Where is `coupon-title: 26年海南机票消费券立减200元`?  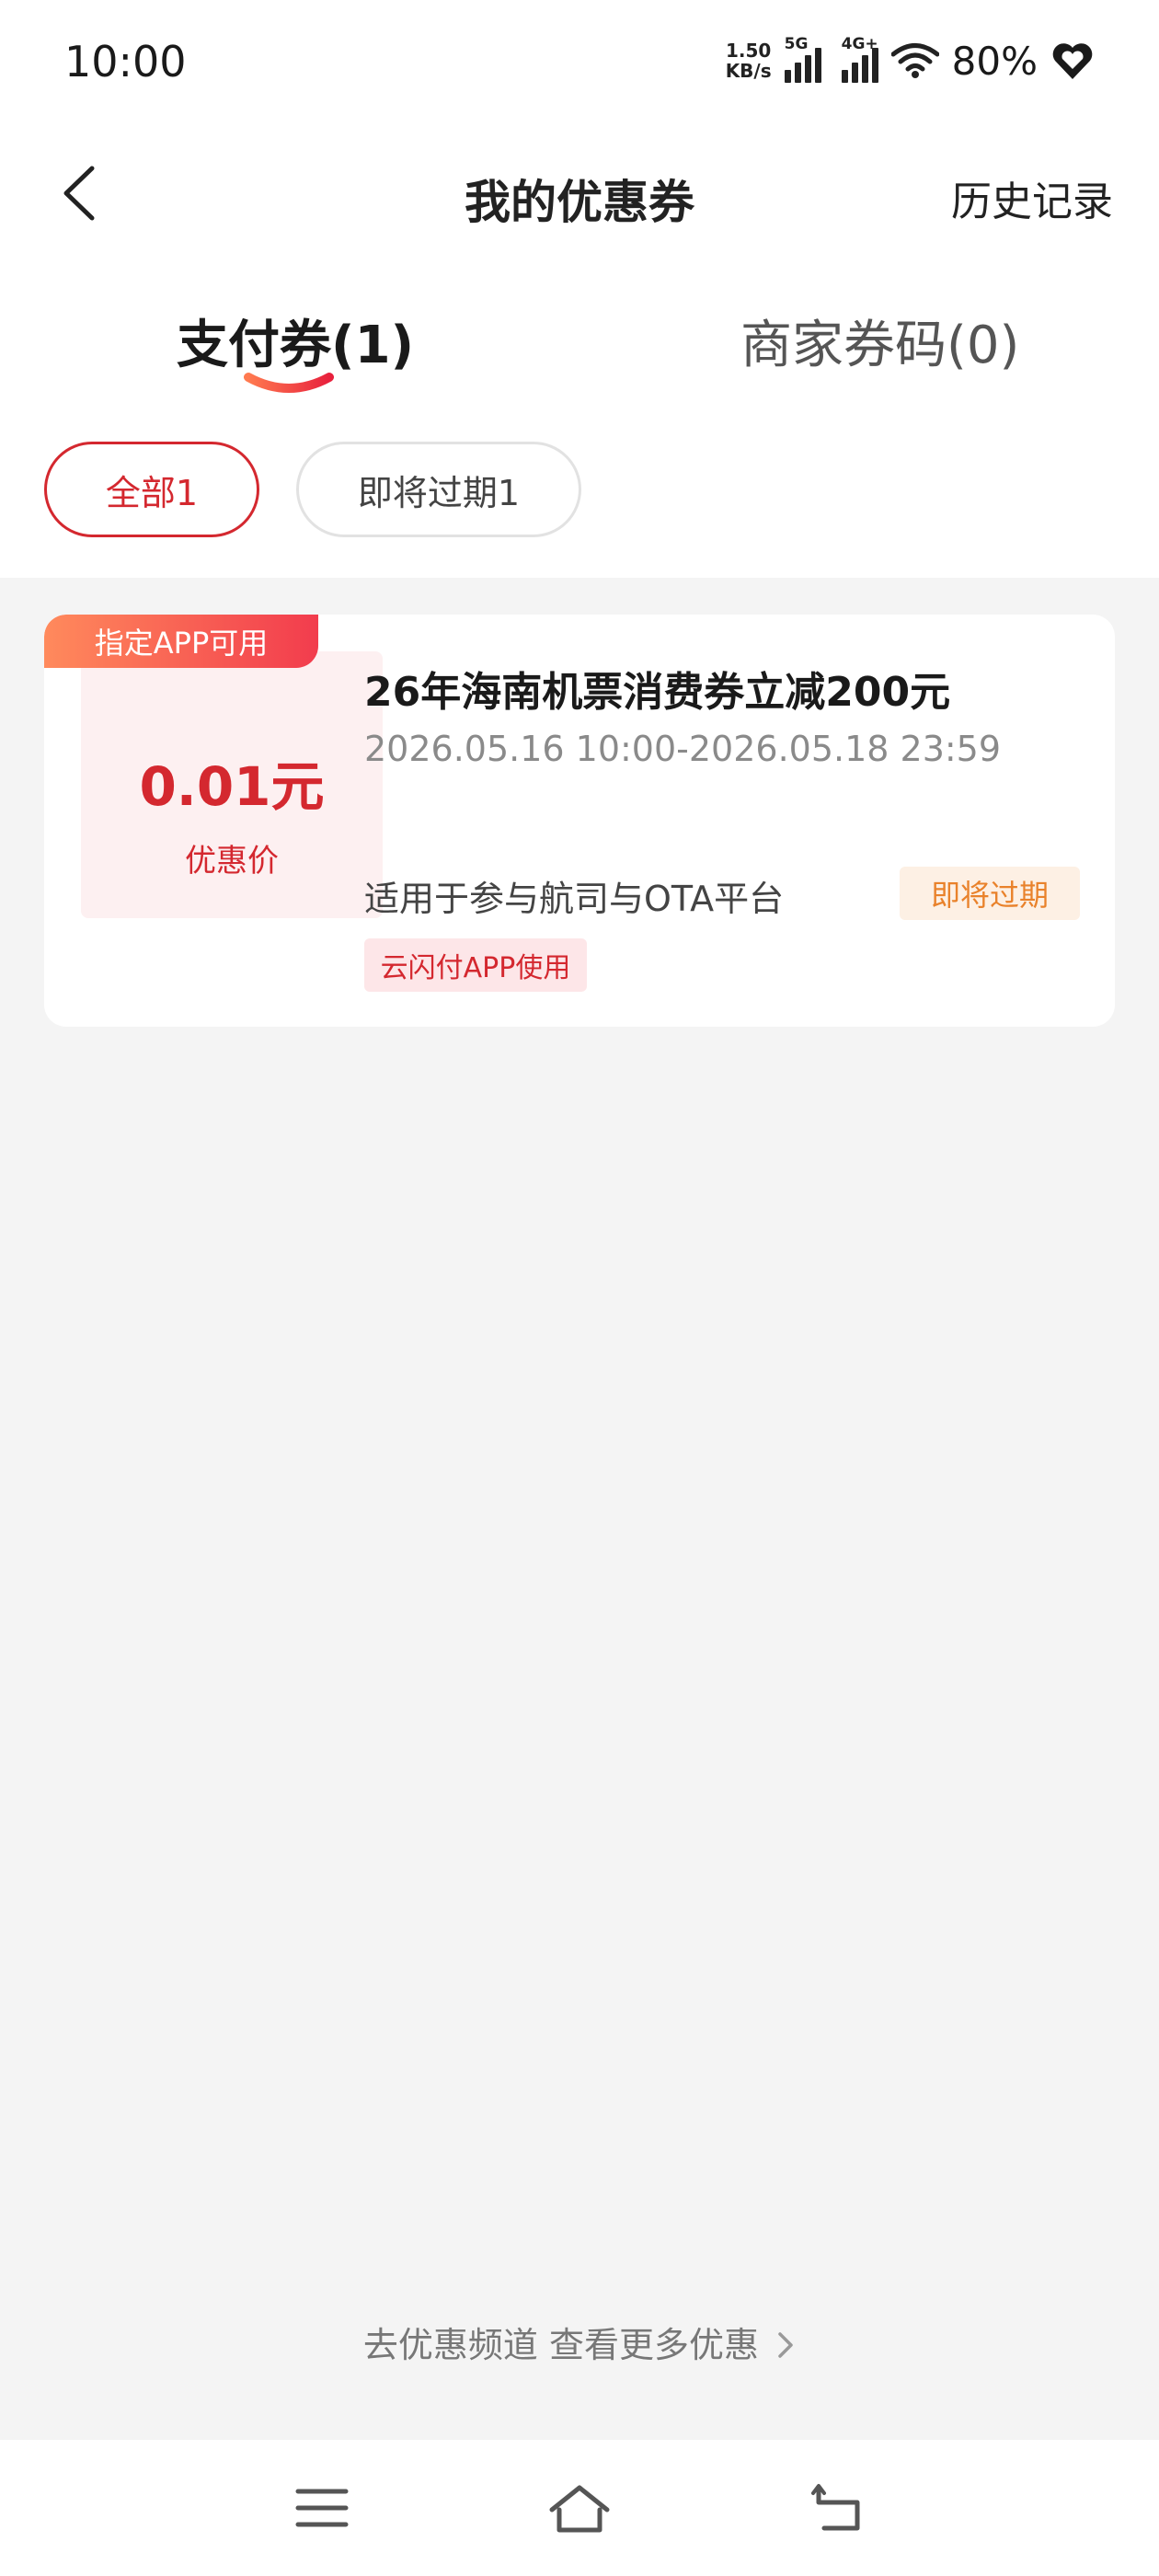 coupon-title: 26年海南机票消费券立减200元 is located at coordinates (657, 692).